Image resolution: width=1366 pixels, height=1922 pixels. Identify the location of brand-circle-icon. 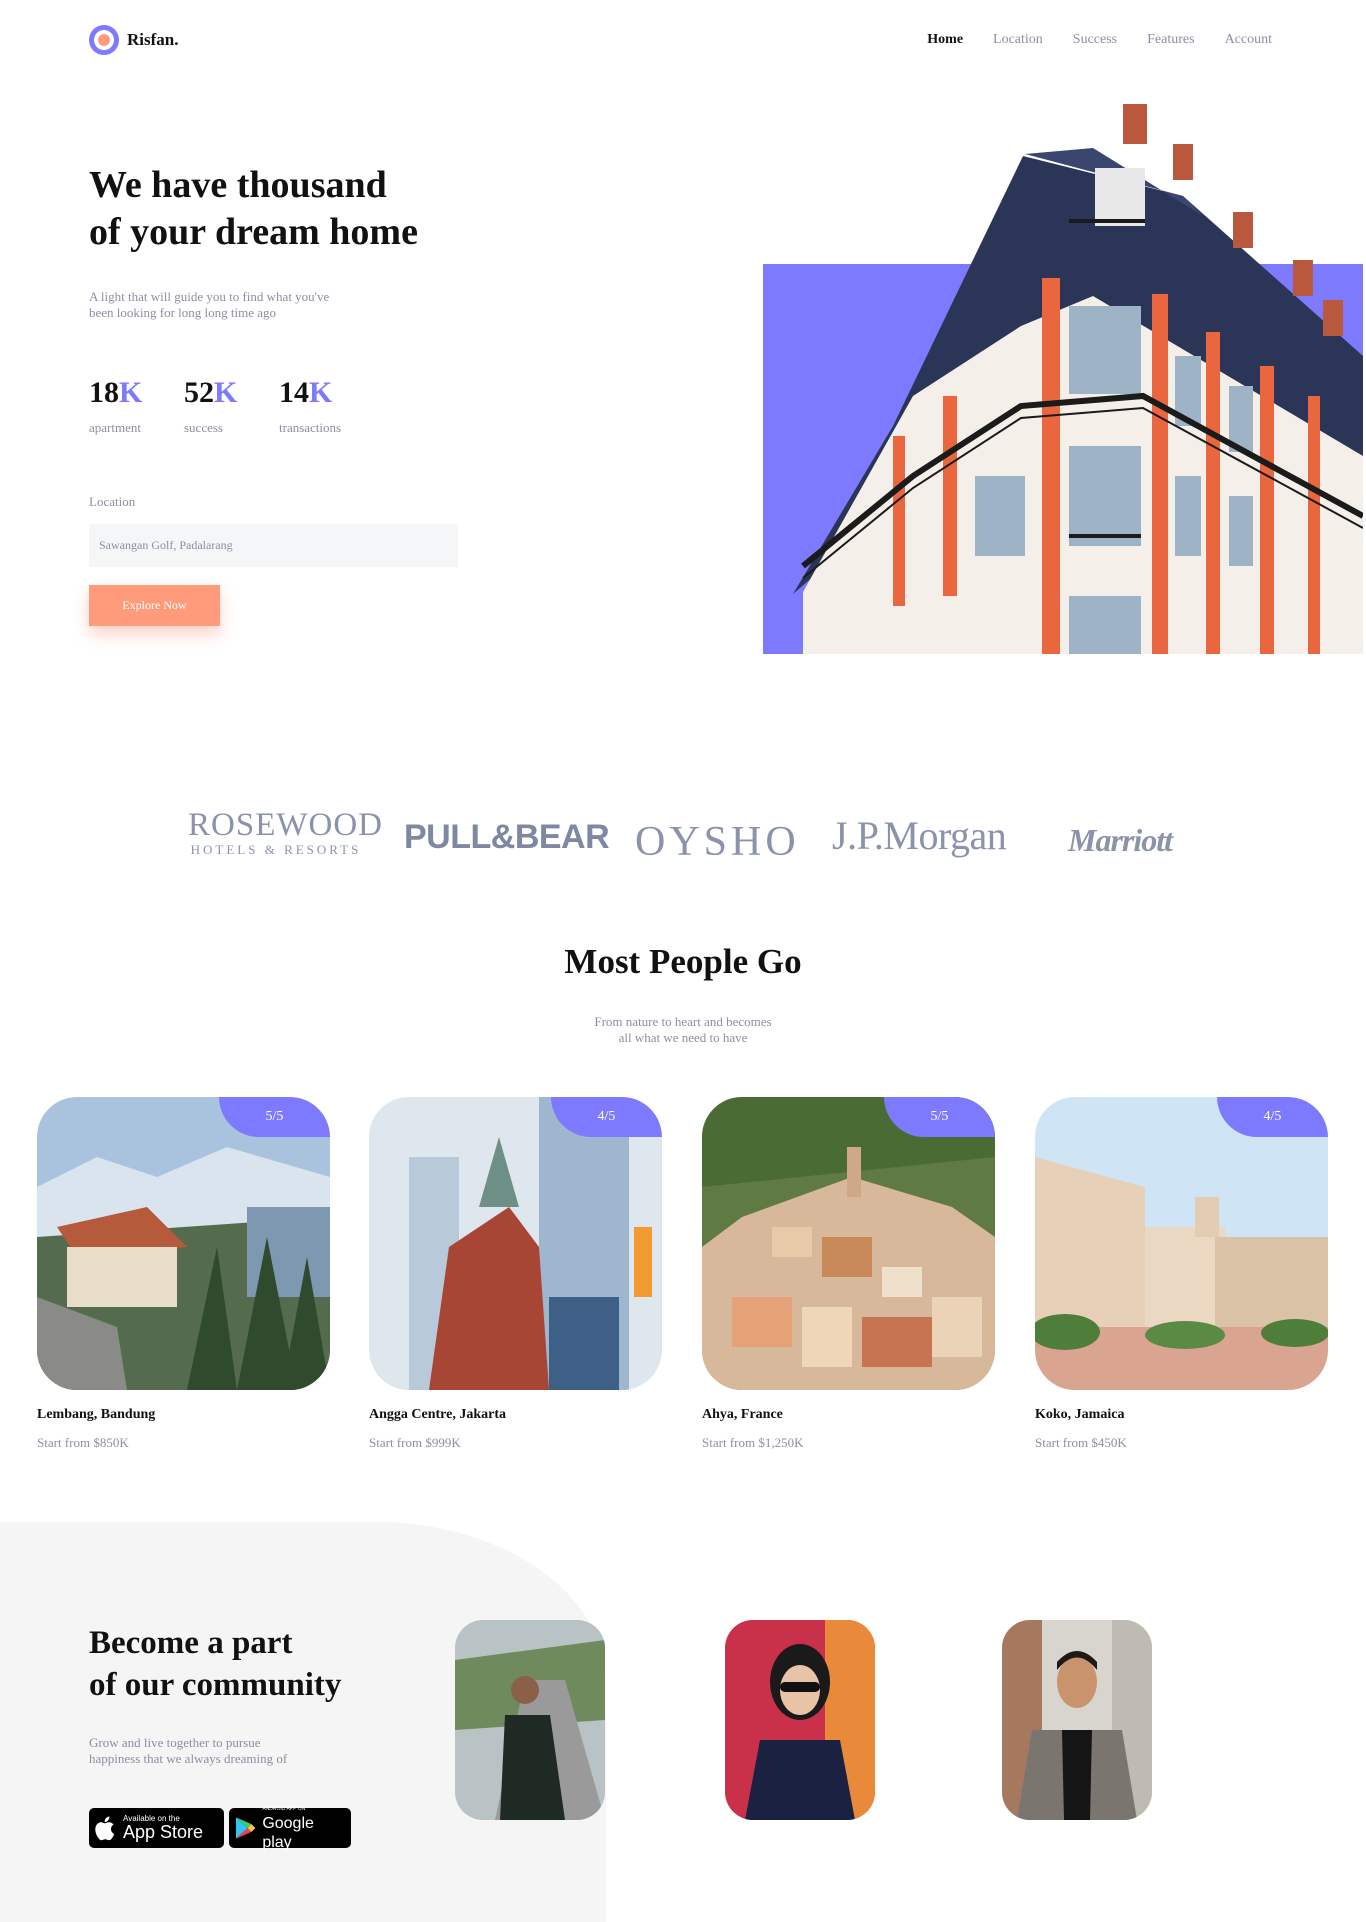
(104, 40).